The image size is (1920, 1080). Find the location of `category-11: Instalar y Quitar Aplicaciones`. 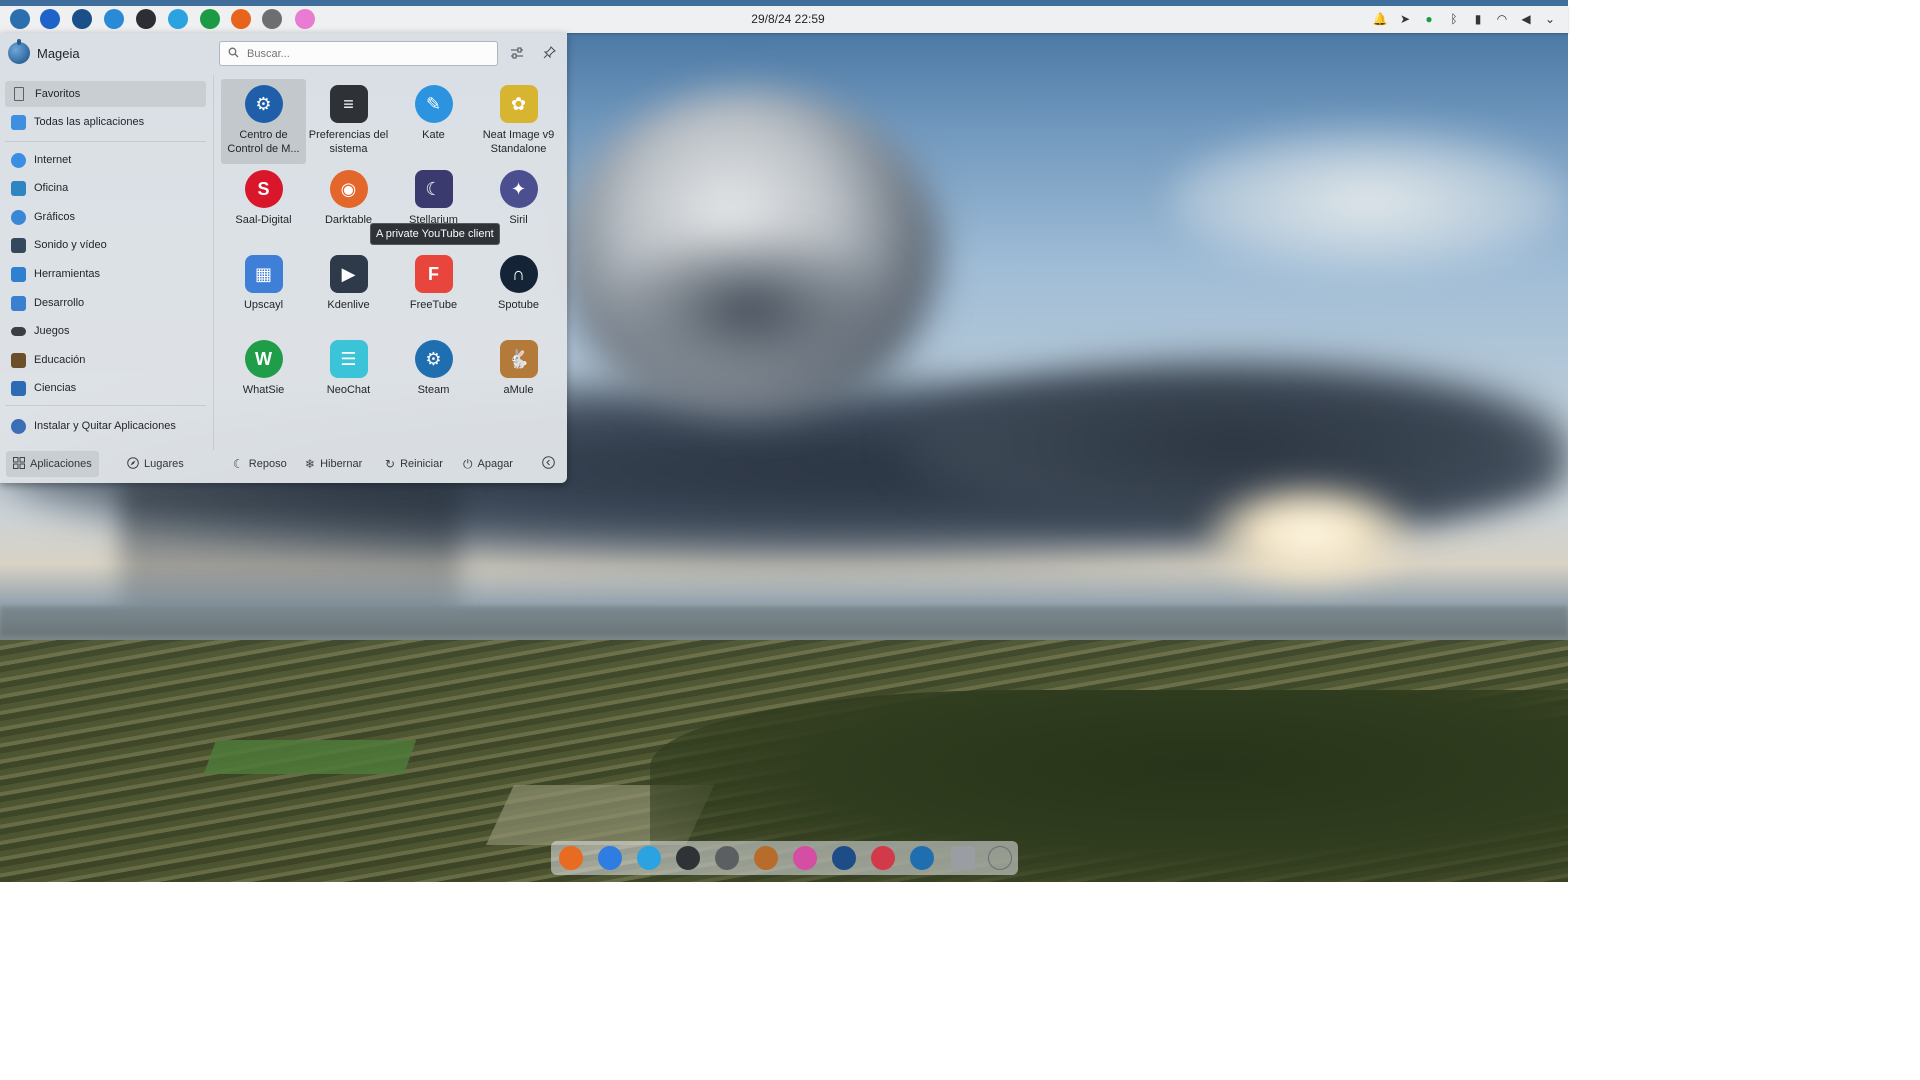

category-11: Instalar y Quitar Aplicaciones is located at coordinates (105, 426).